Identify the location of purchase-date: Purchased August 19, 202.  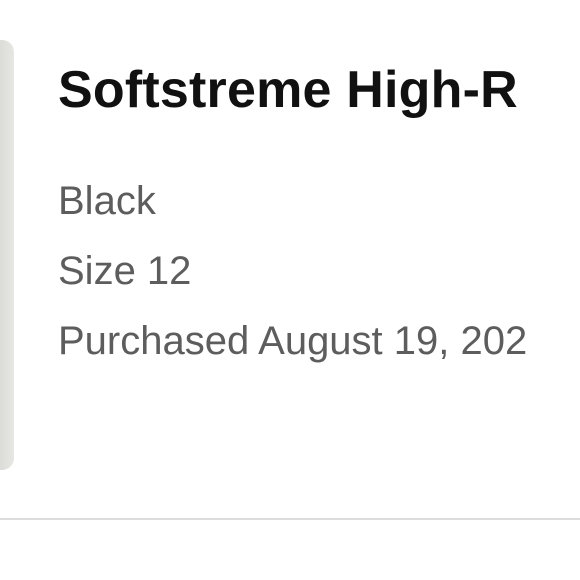
(293, 341).